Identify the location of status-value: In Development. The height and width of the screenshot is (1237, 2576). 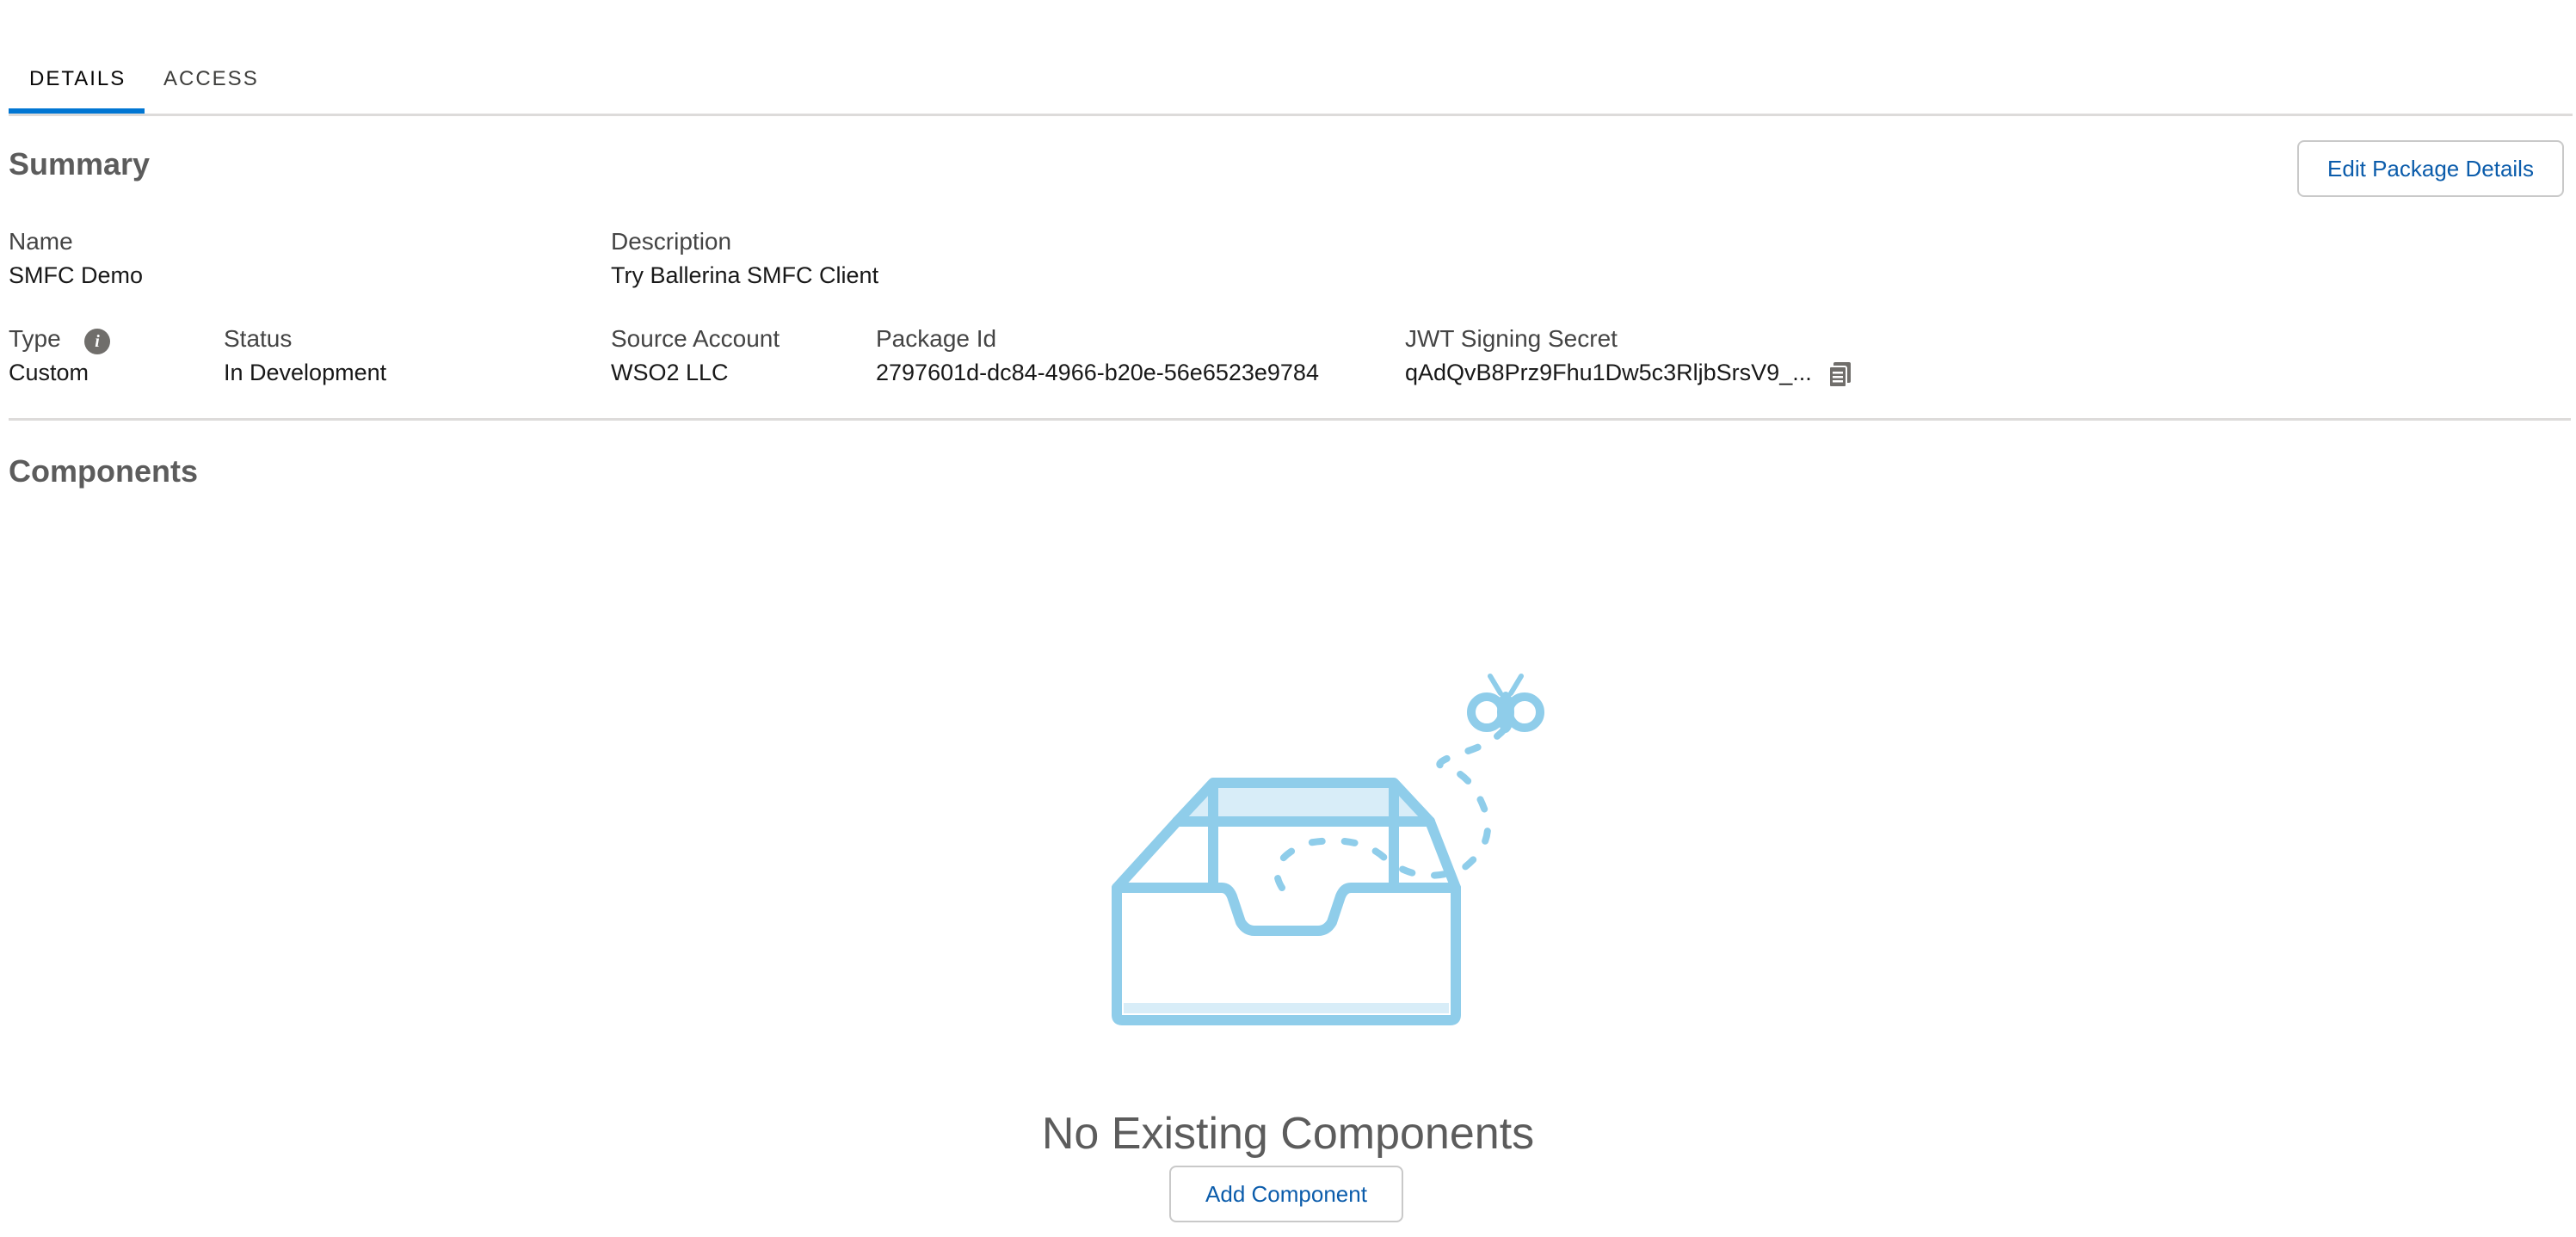
(305, 372).